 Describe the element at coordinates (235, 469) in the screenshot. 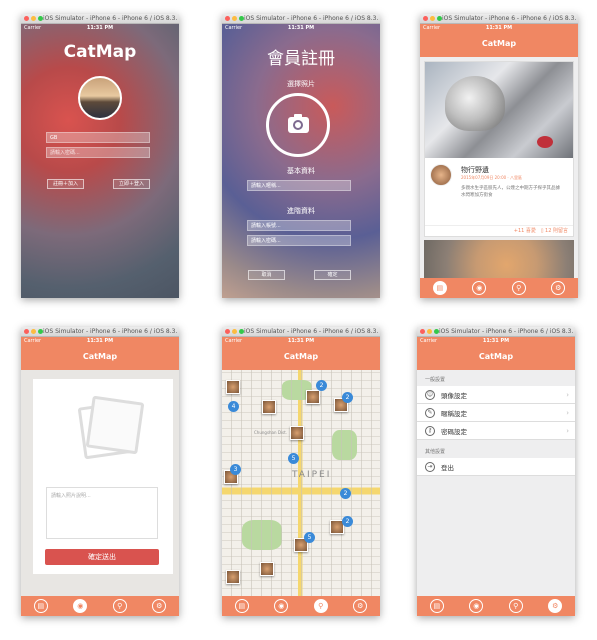

I see `map-cluster-badge: 3` at that location.